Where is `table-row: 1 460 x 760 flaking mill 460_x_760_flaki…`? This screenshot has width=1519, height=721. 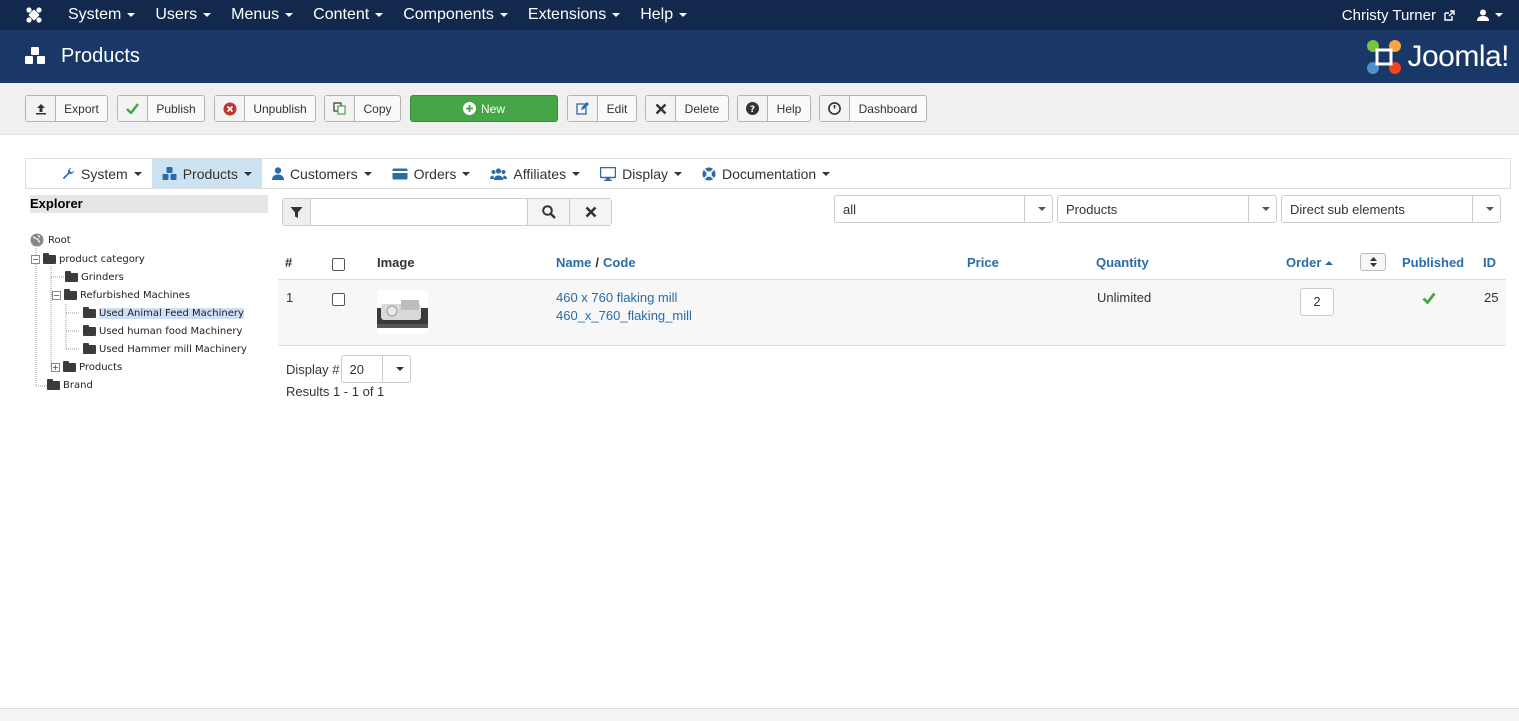
table-row: 1 460 x 760 flaking mill 460_x_760_flaki… is located at coordinates (892, 313).